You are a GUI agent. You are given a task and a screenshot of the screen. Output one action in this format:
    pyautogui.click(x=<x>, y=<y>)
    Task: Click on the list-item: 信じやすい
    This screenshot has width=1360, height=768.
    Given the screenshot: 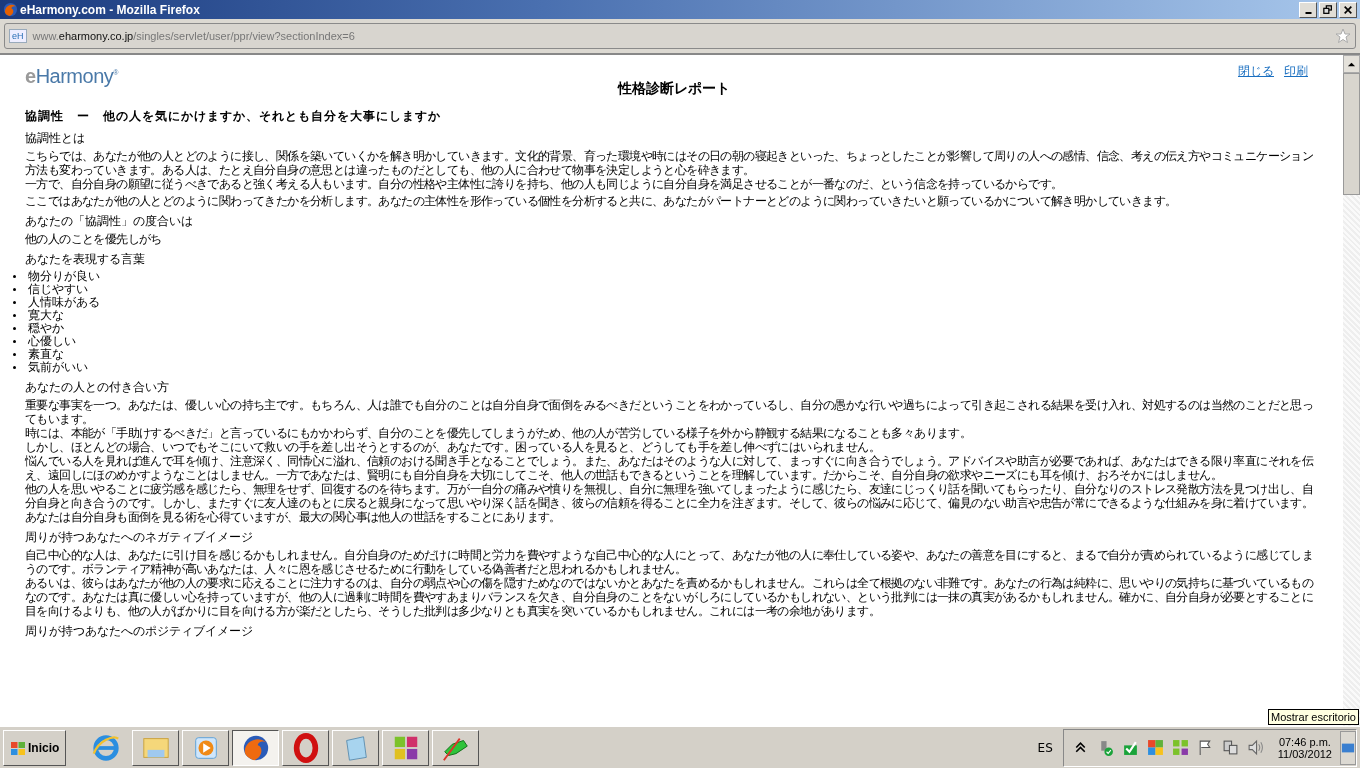 What is the action you would take?
    pyautogui.click(x=58, y=289)
    